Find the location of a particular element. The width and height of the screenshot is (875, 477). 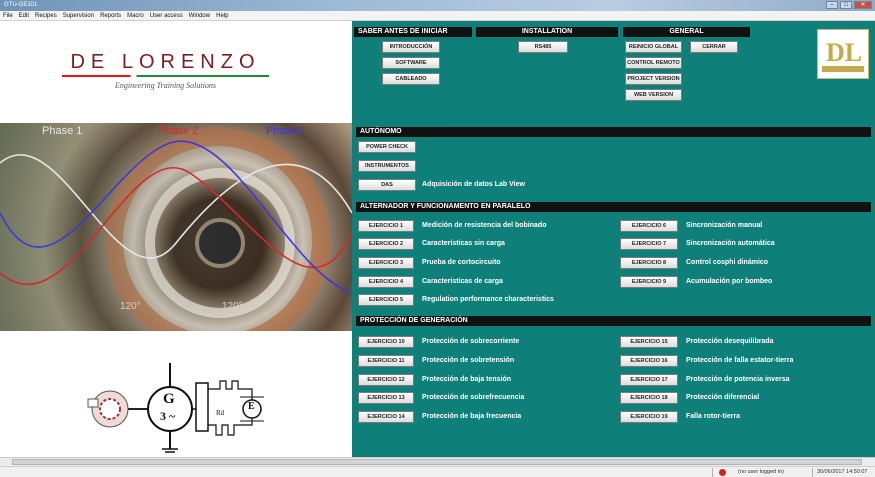

section-saber: SABER ANTES DE INICIAR is located at coordinates (413, 32).